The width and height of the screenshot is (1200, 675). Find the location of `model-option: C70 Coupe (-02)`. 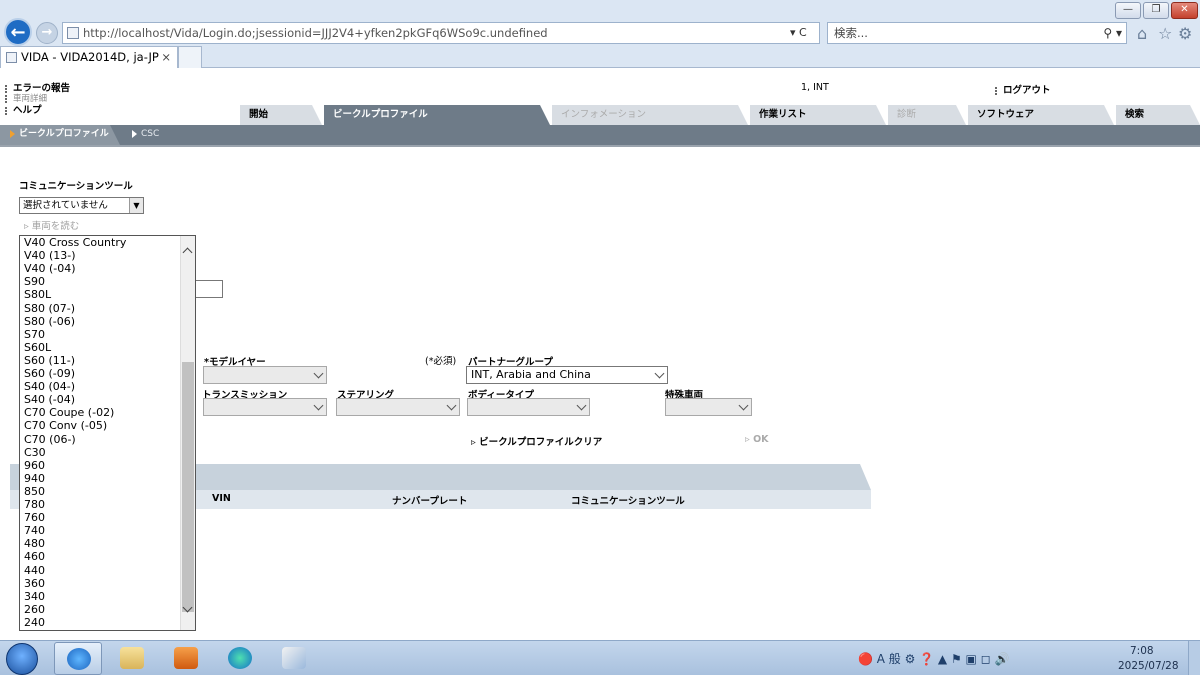

model-option: C70 Coupe (-02) is located at coordinates (69, 412).